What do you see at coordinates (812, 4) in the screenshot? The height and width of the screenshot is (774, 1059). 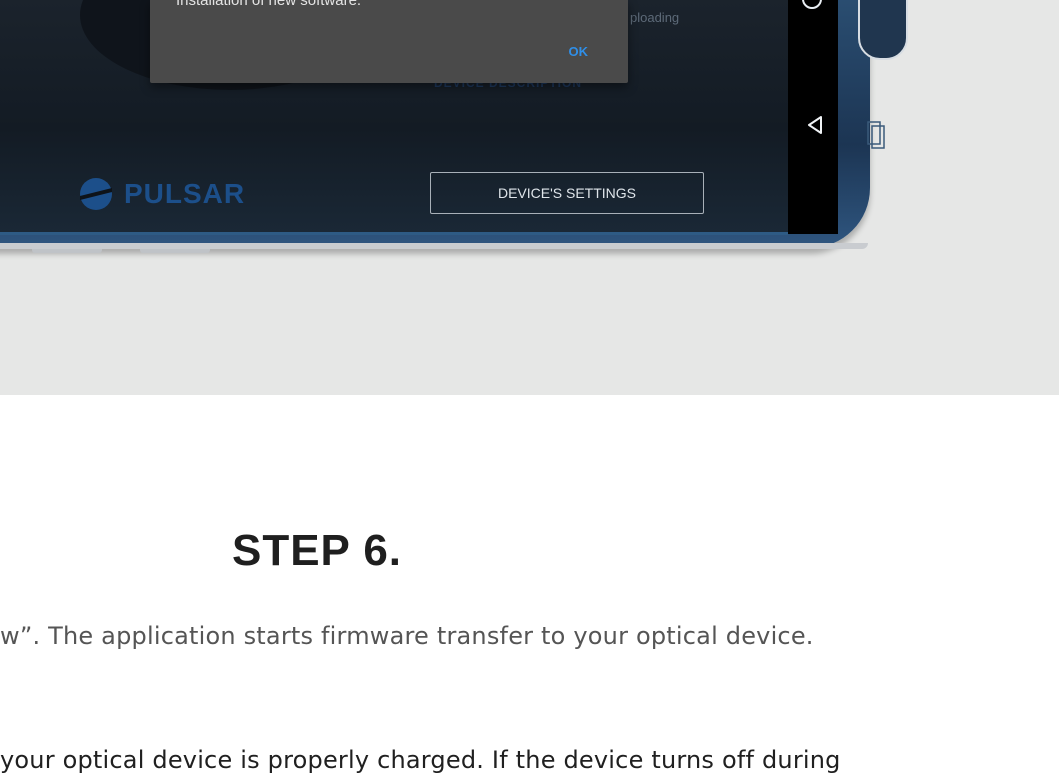 I see `home-circle-icon` at bounding box center [812, 4].